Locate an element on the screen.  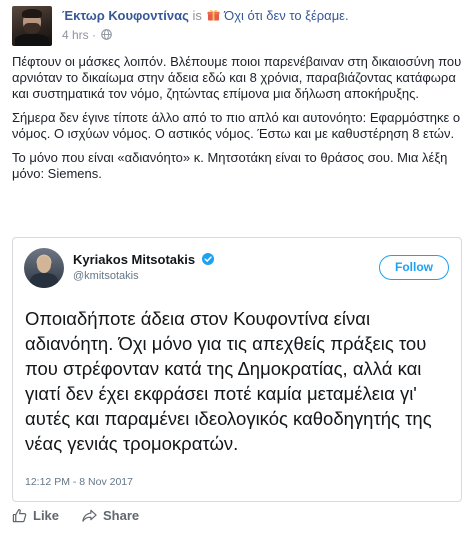
tweet-author-handle: @kmitsotakis is located at coordinates (106, 276).